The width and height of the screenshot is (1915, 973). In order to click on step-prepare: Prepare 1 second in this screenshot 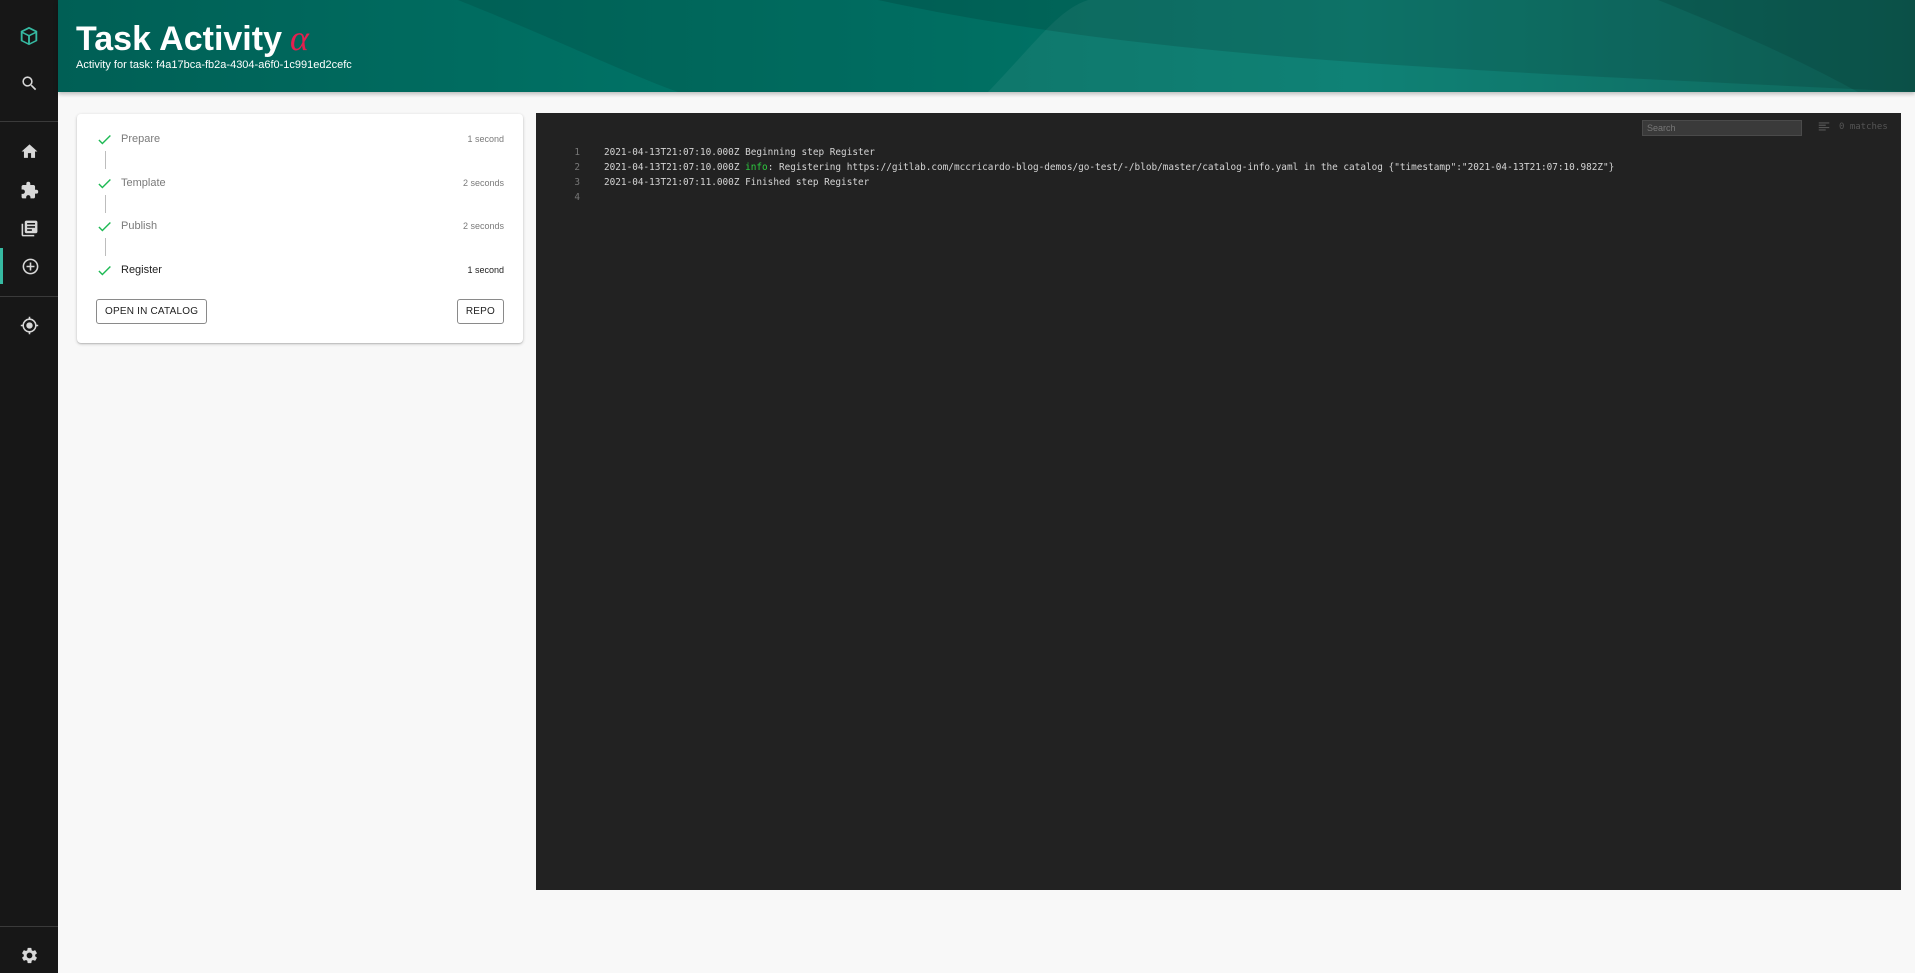, I will do `click(300, 140)`.